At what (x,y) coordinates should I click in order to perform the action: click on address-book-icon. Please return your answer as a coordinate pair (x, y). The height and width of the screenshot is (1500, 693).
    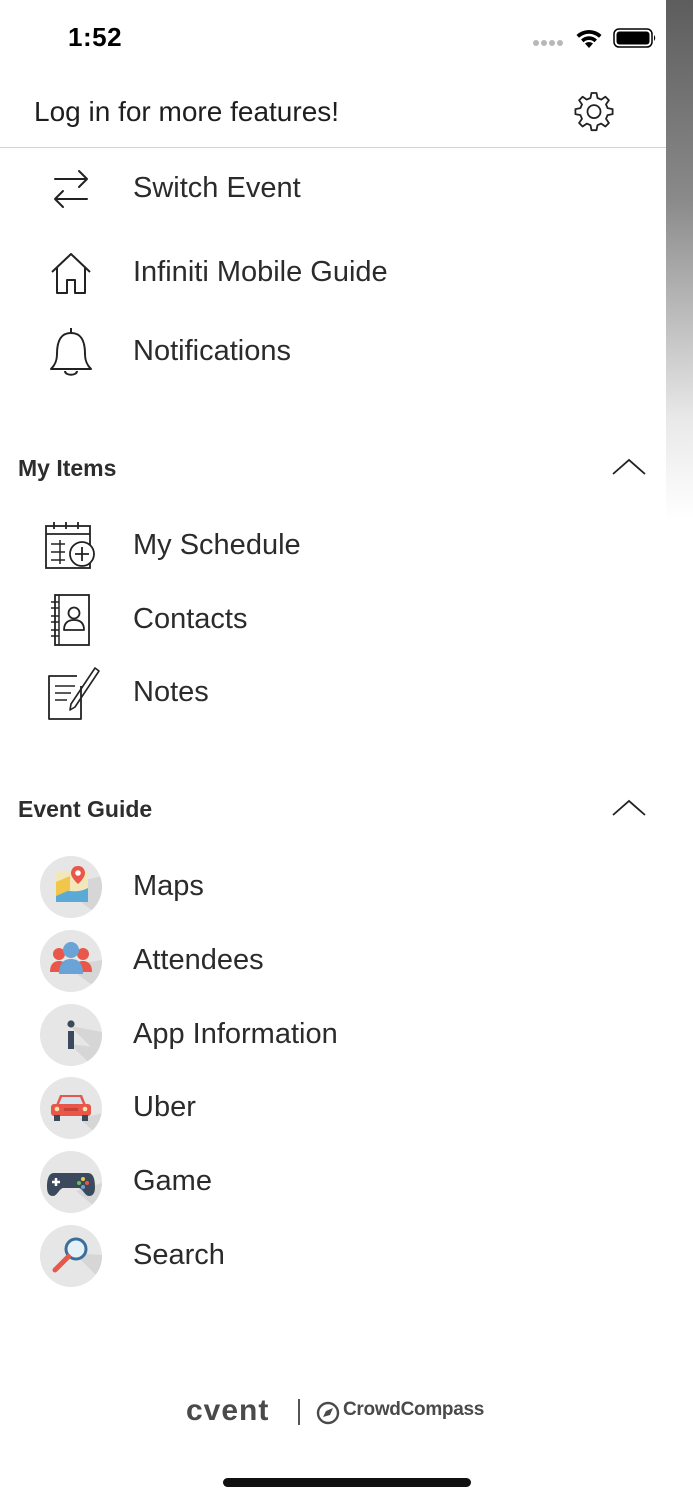
    Looking at the image, I should click on (70, 620).